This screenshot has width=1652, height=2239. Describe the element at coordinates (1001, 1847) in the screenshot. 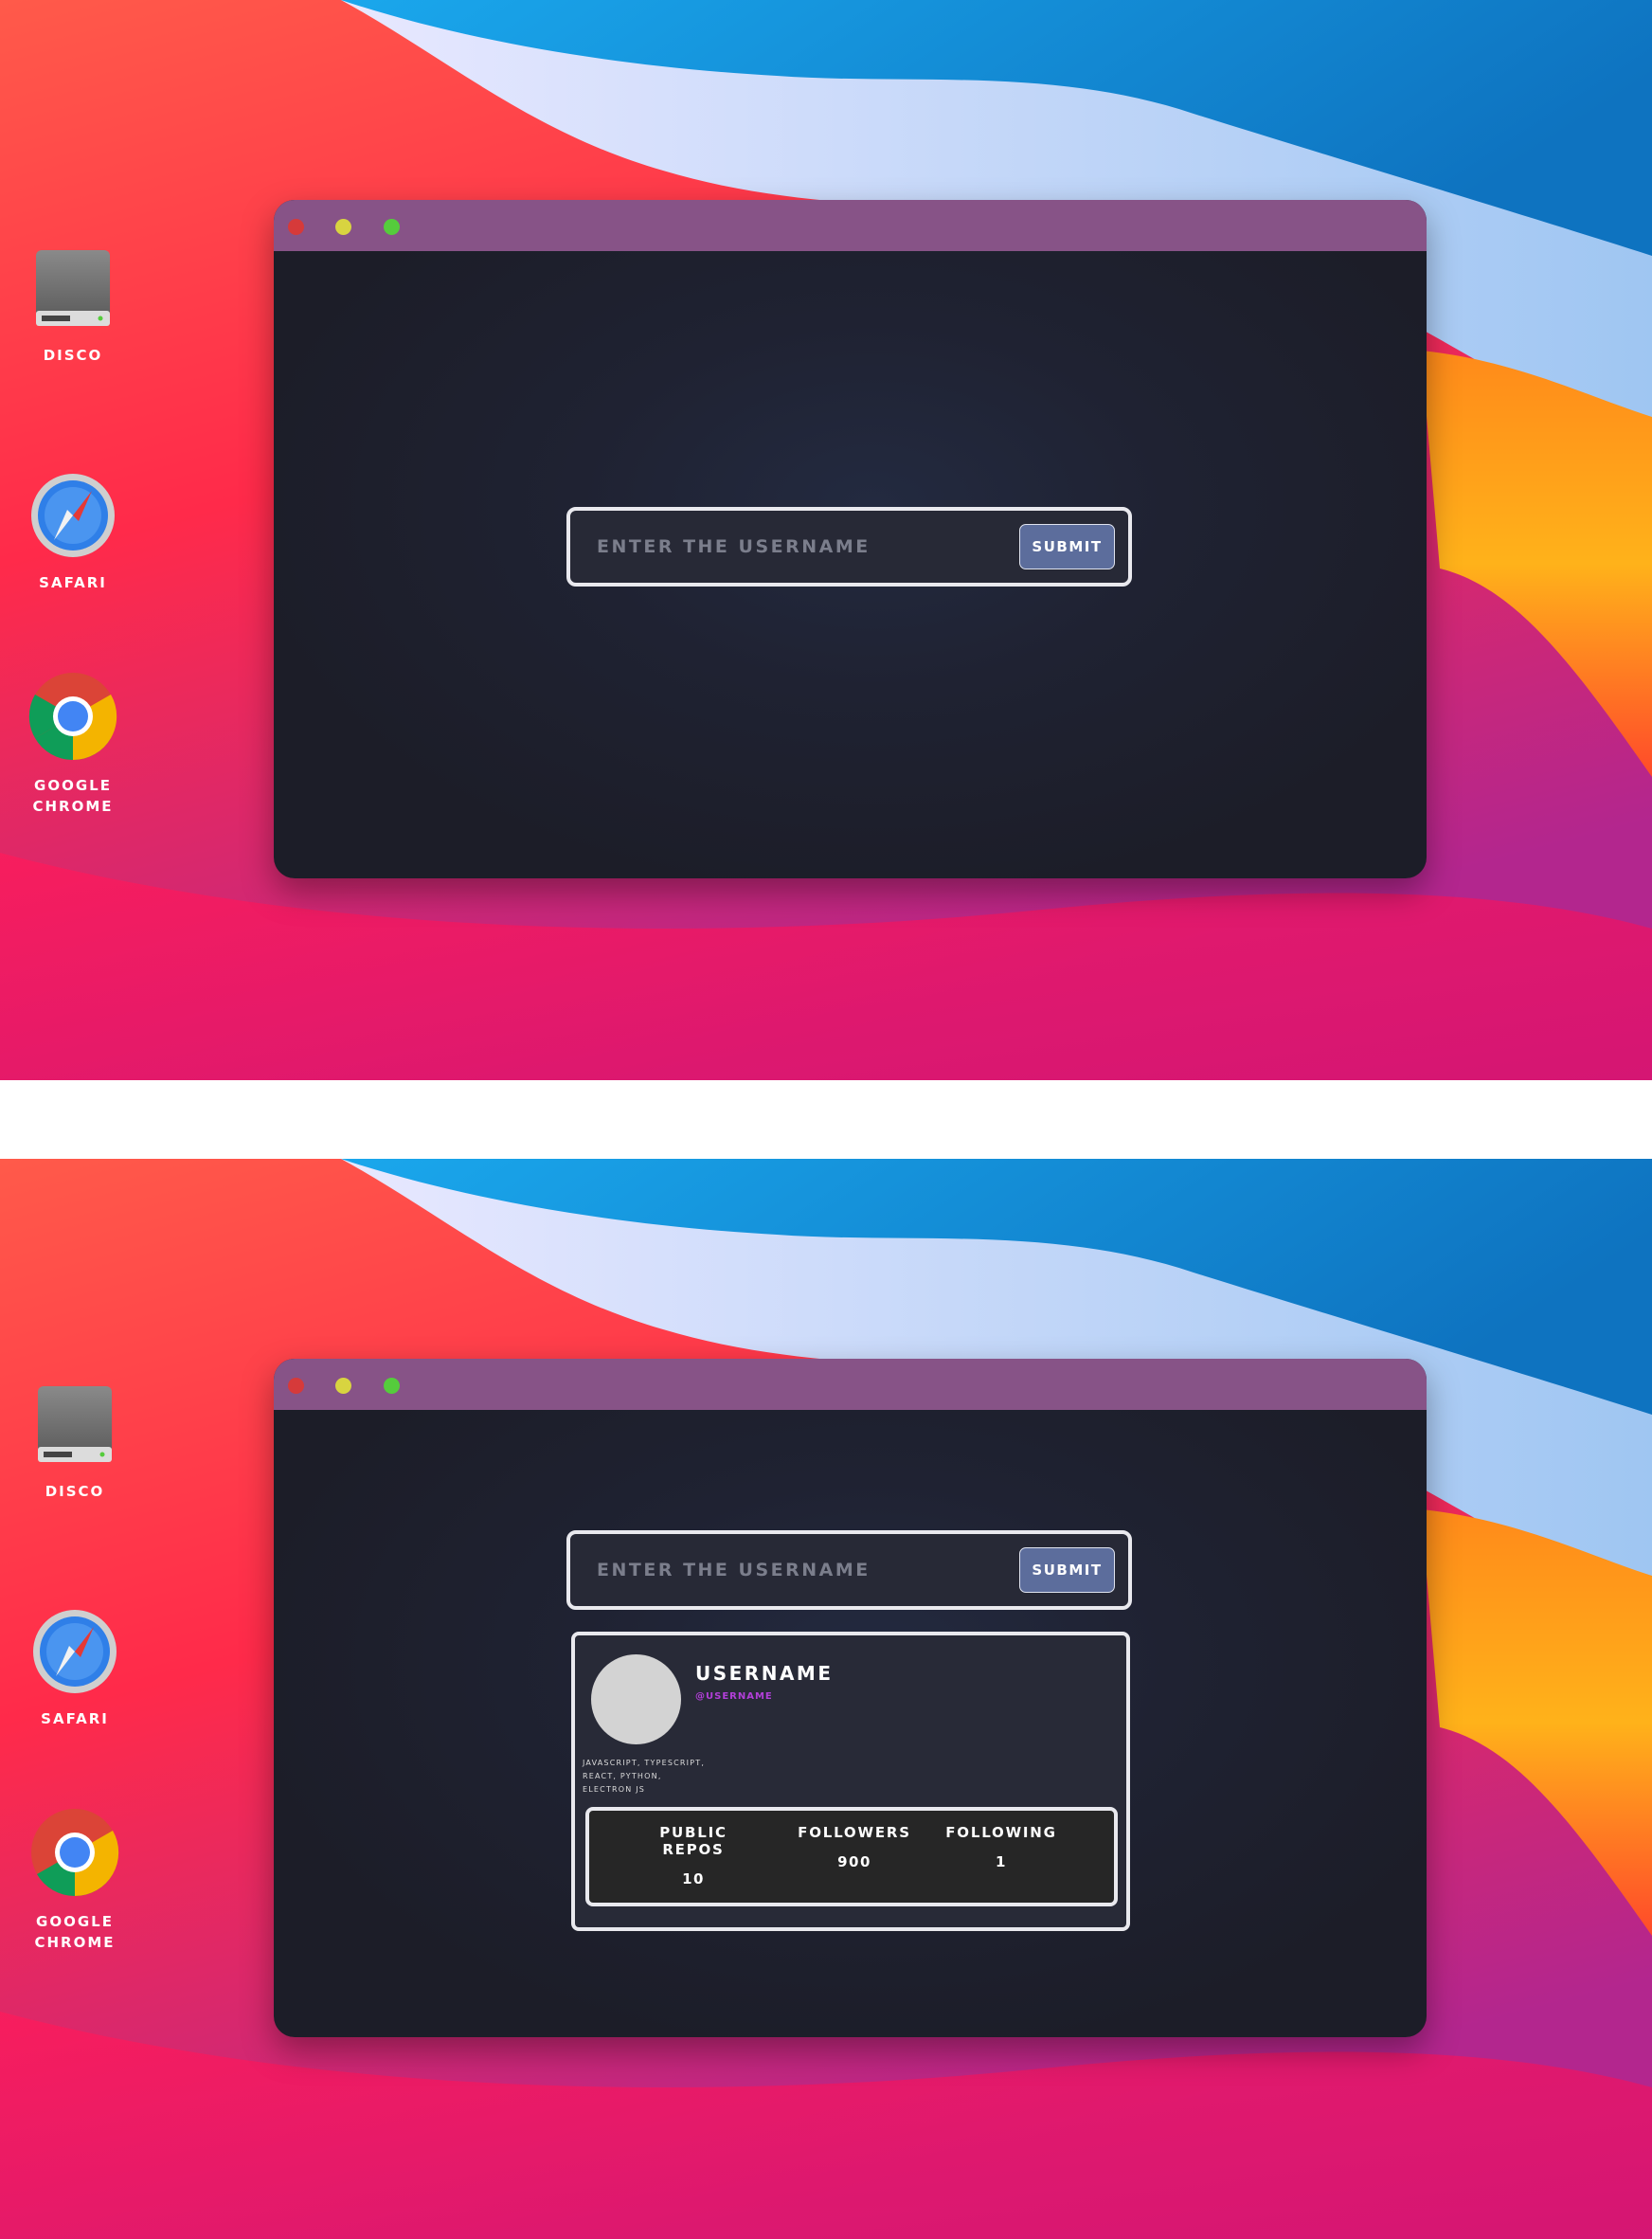

I see `stat-following: FOLLOWING 1` at that location.